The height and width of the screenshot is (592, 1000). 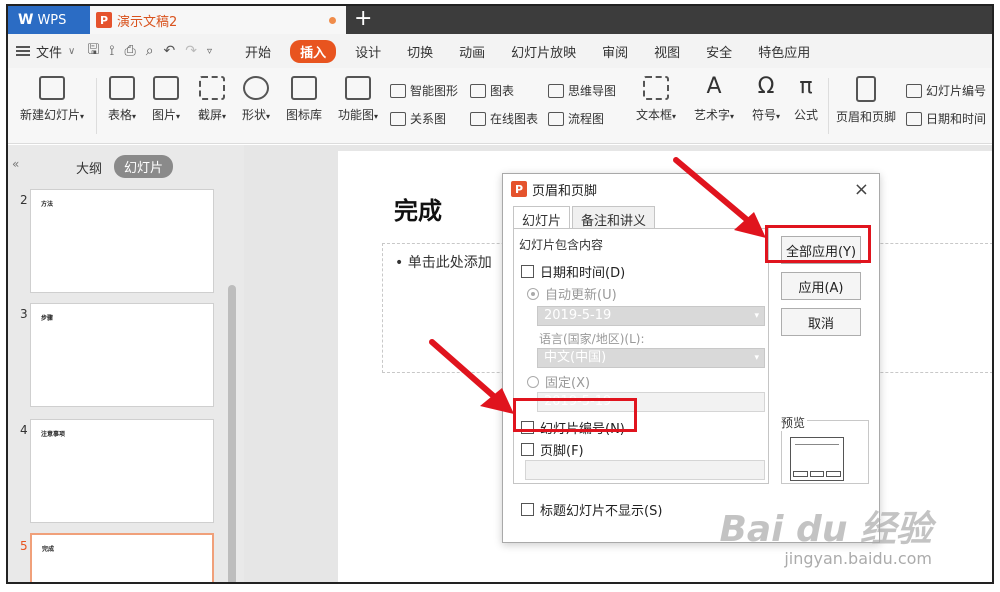 I want to click on wordart-button: A 艺术字▾, so click(x=714, y=99).